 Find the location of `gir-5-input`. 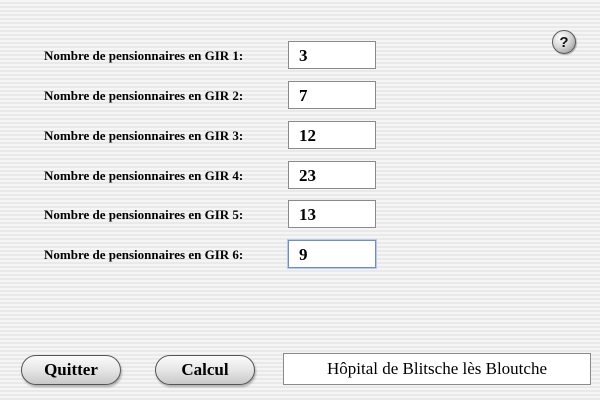

gir-5-input is located at coordinates (332, 214).